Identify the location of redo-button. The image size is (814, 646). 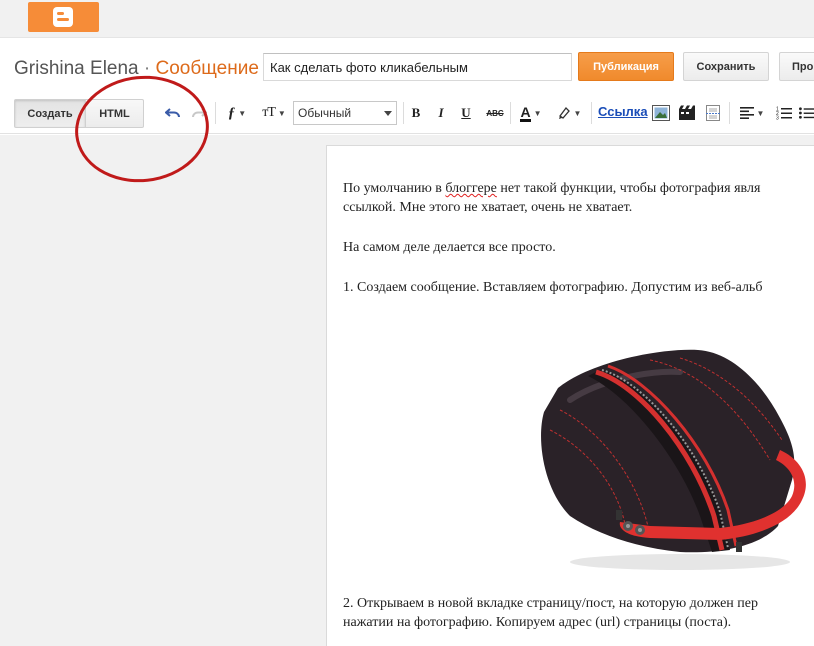
(199, 113).